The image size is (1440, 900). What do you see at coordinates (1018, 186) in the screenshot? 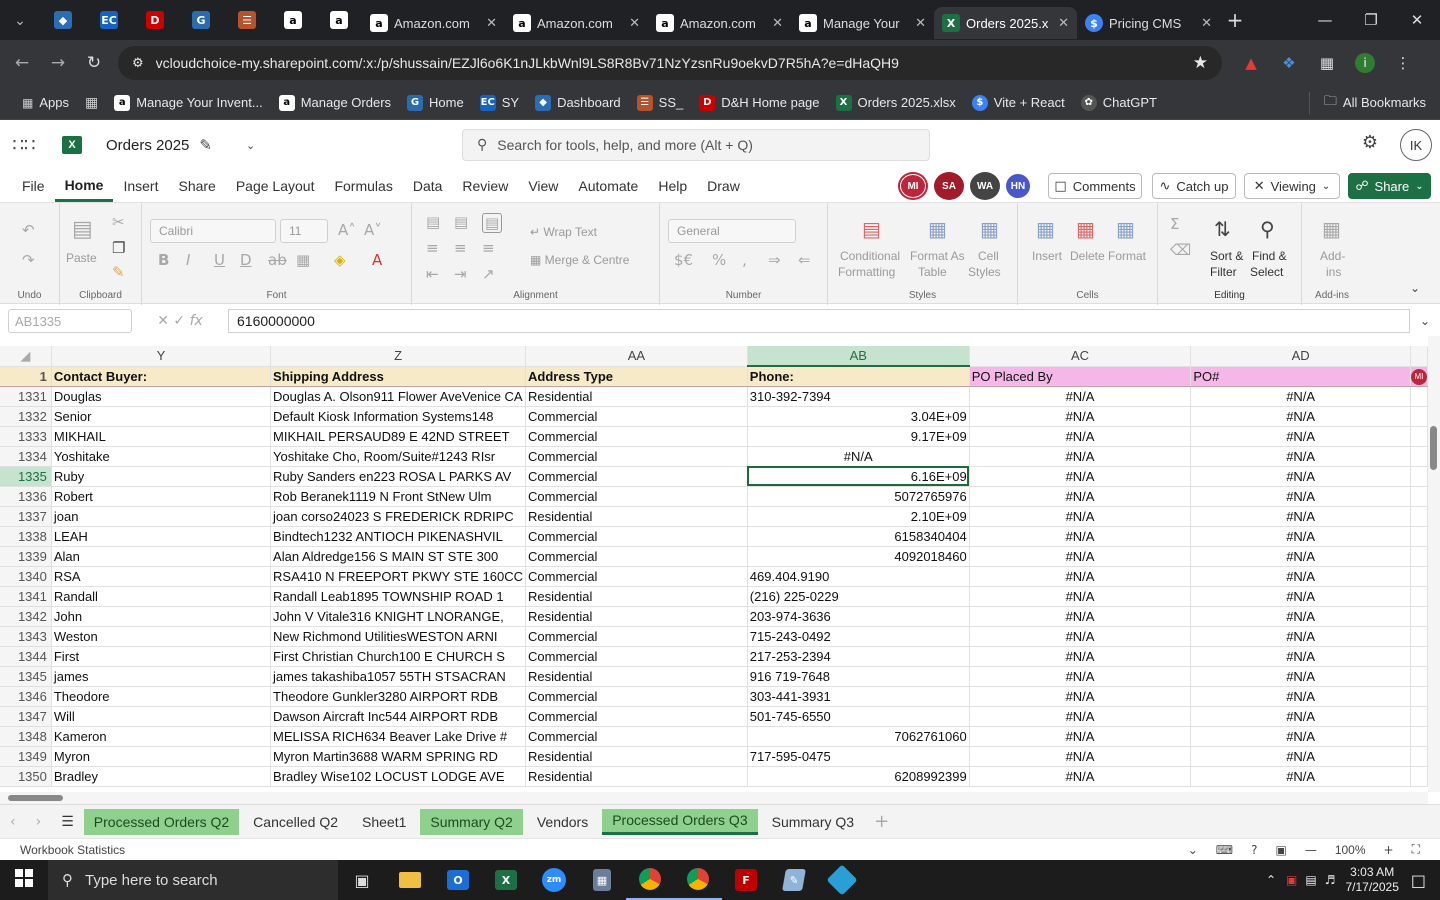
I see `presence-avatar: HN` at bounding box center [1018, 186].